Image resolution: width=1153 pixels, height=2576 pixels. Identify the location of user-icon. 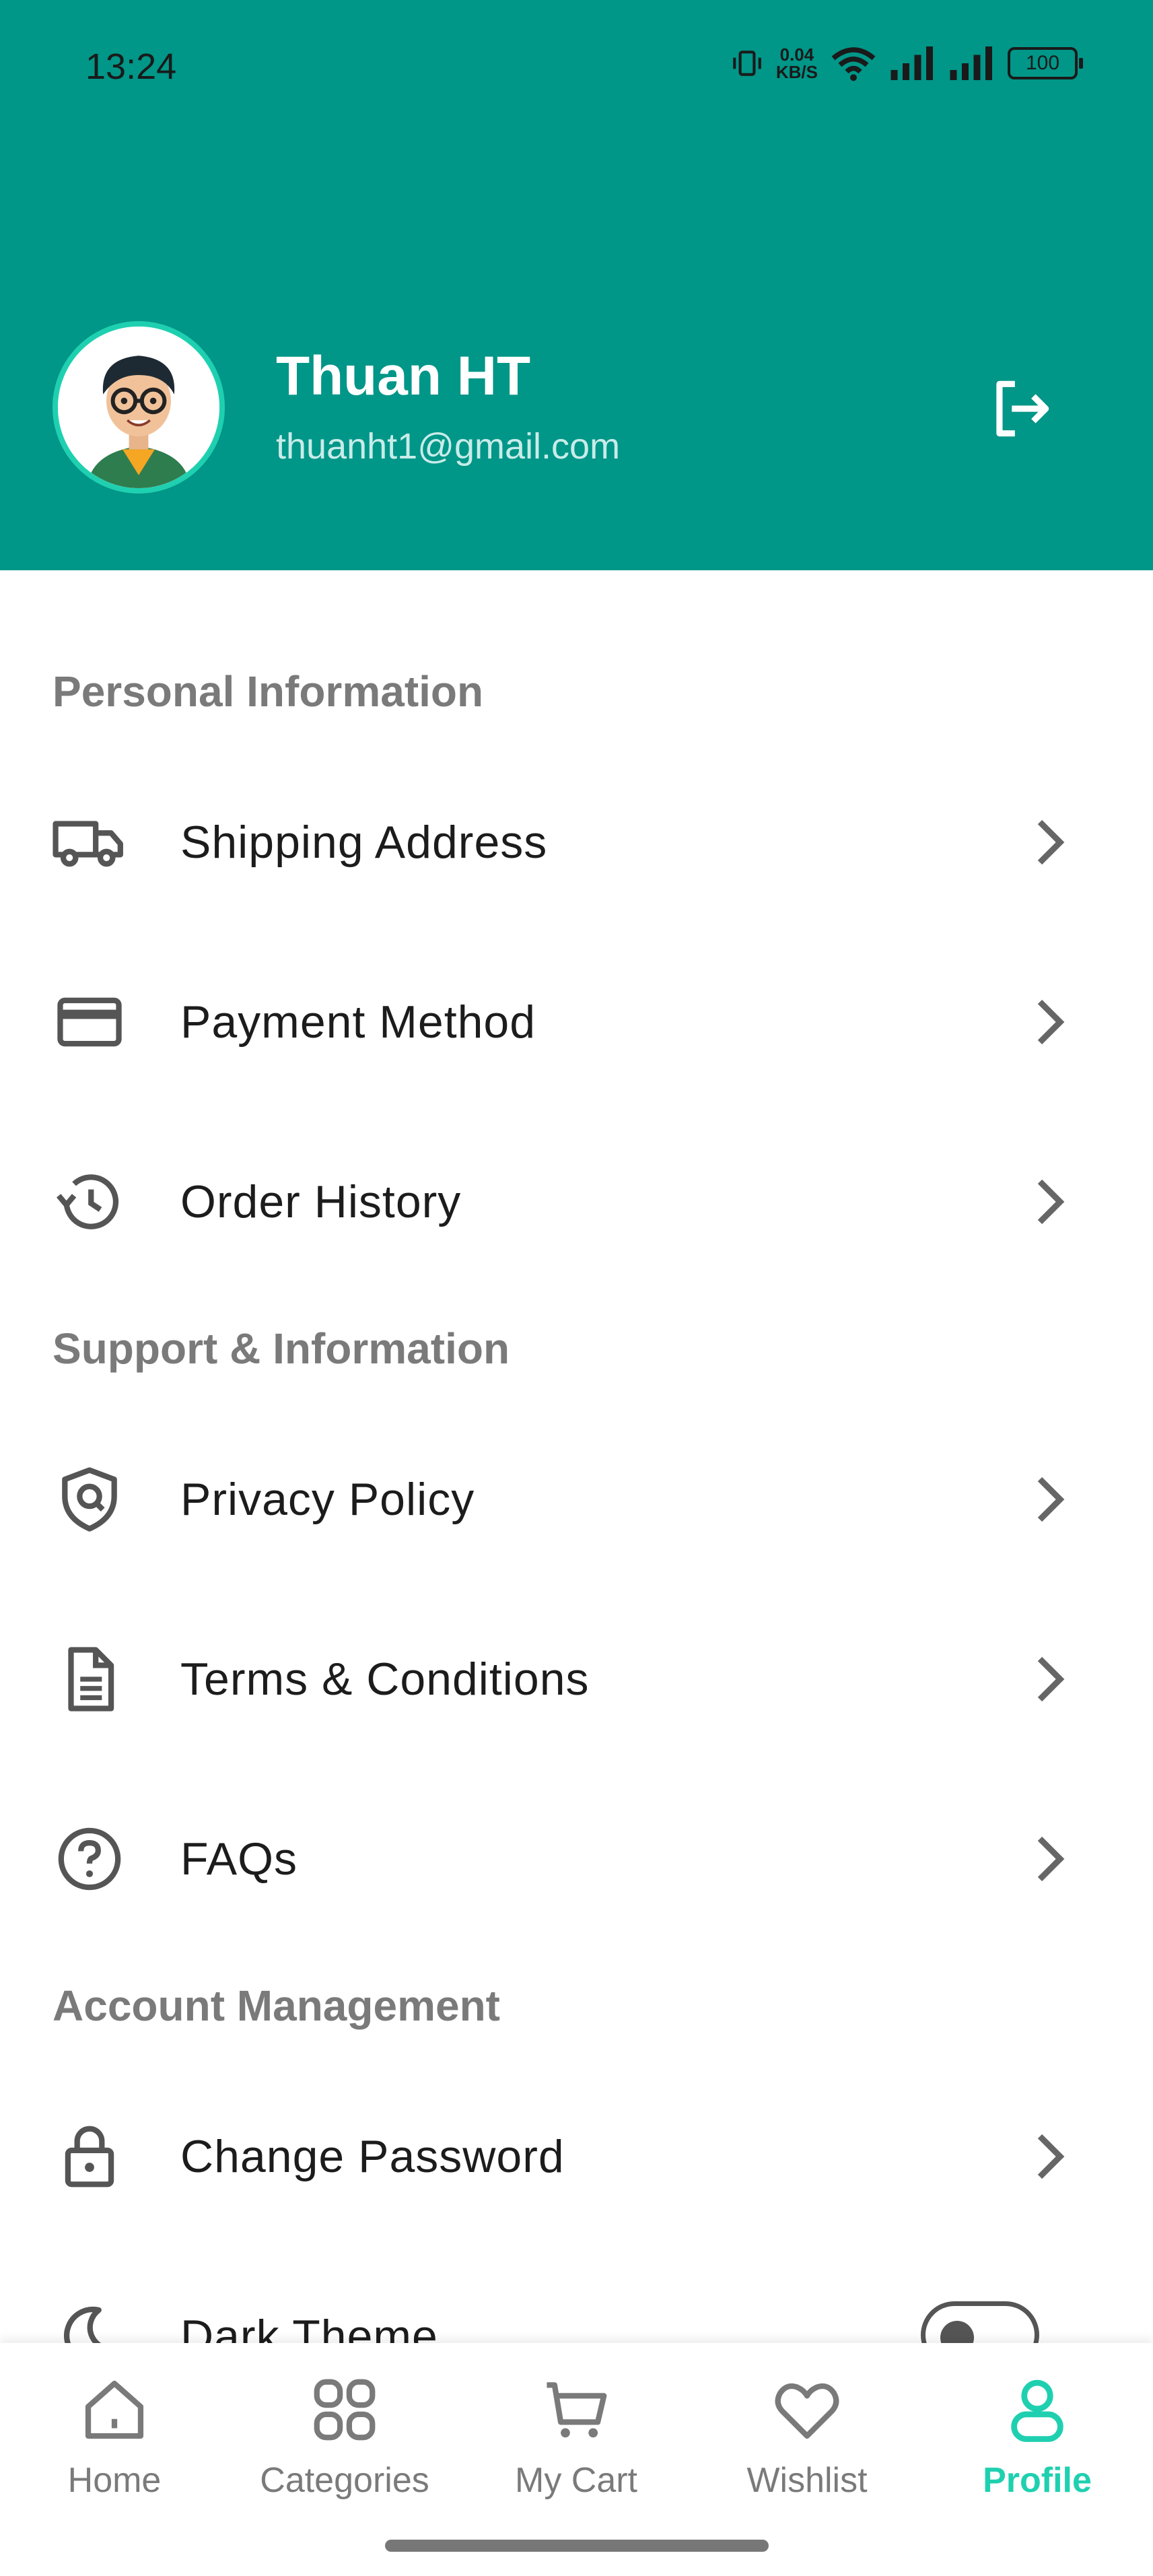
(1037, 2410).